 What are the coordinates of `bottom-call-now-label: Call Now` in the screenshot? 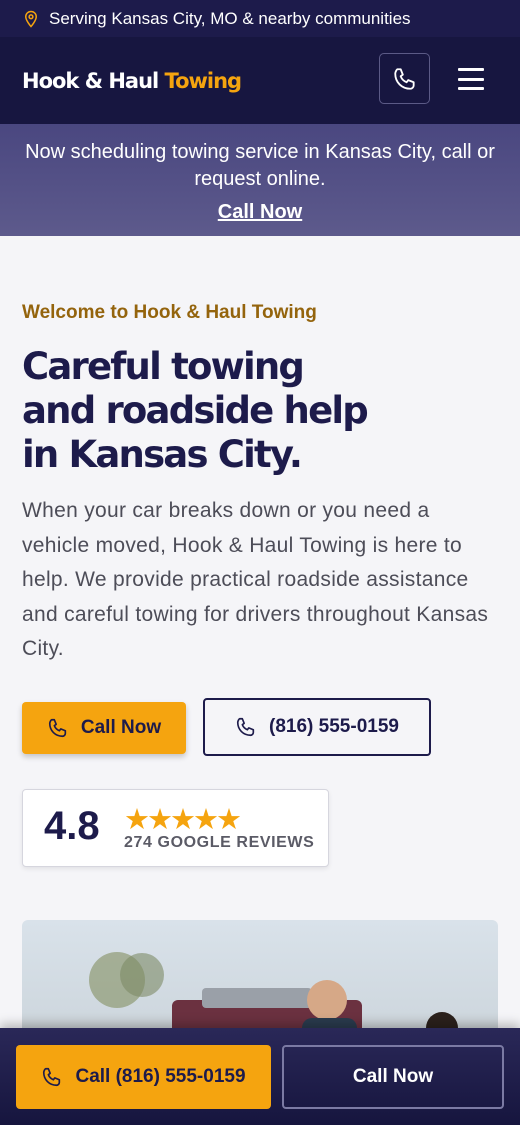 It's located at (393, 1076).